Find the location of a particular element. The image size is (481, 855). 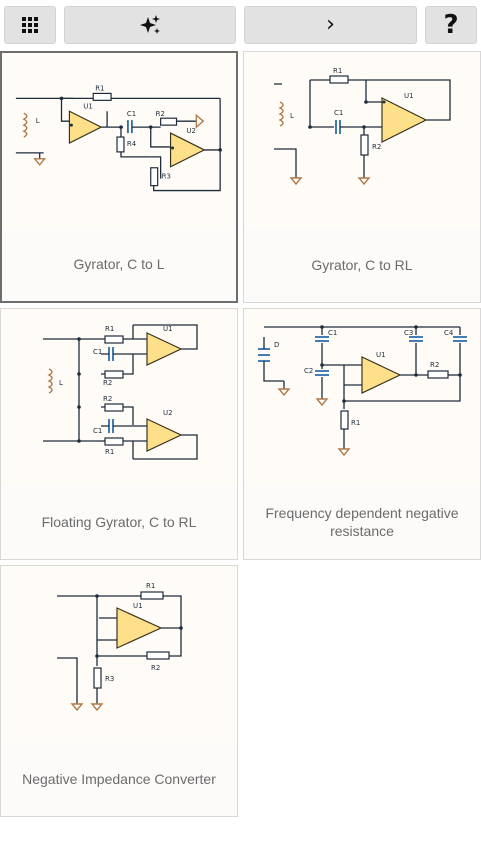

chevron-right-icon: › is located at coordinates (330, 24).